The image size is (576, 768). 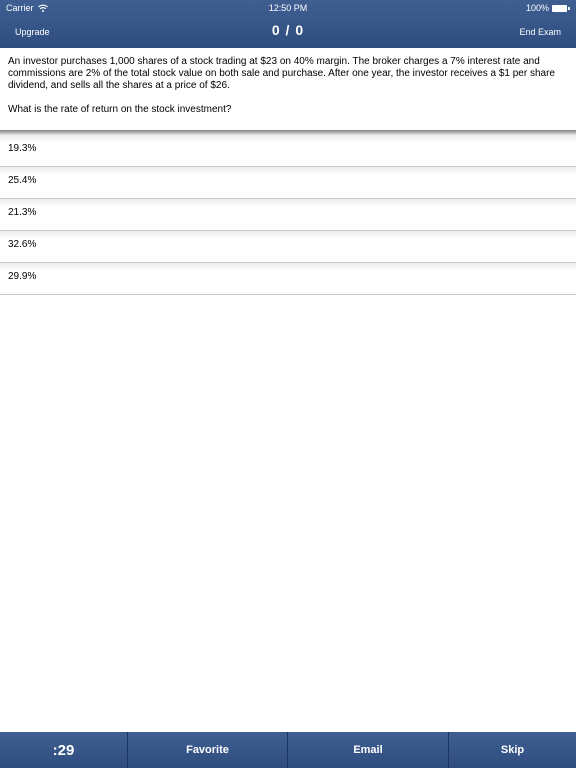 What do you see at coordinates (208, 750) in the screenshot?
I see `favorite-button: Favorite` at bounding box center [208, 750].